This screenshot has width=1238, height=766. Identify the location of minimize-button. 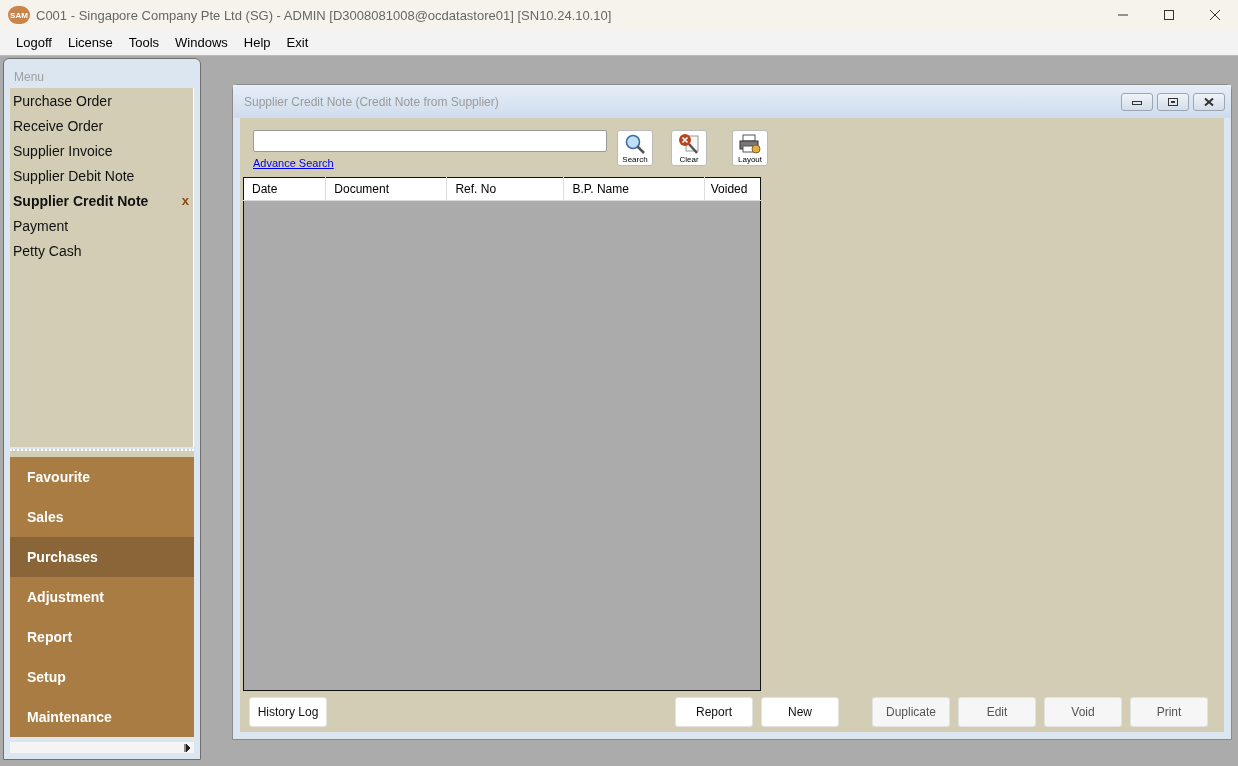
(1137, 101).